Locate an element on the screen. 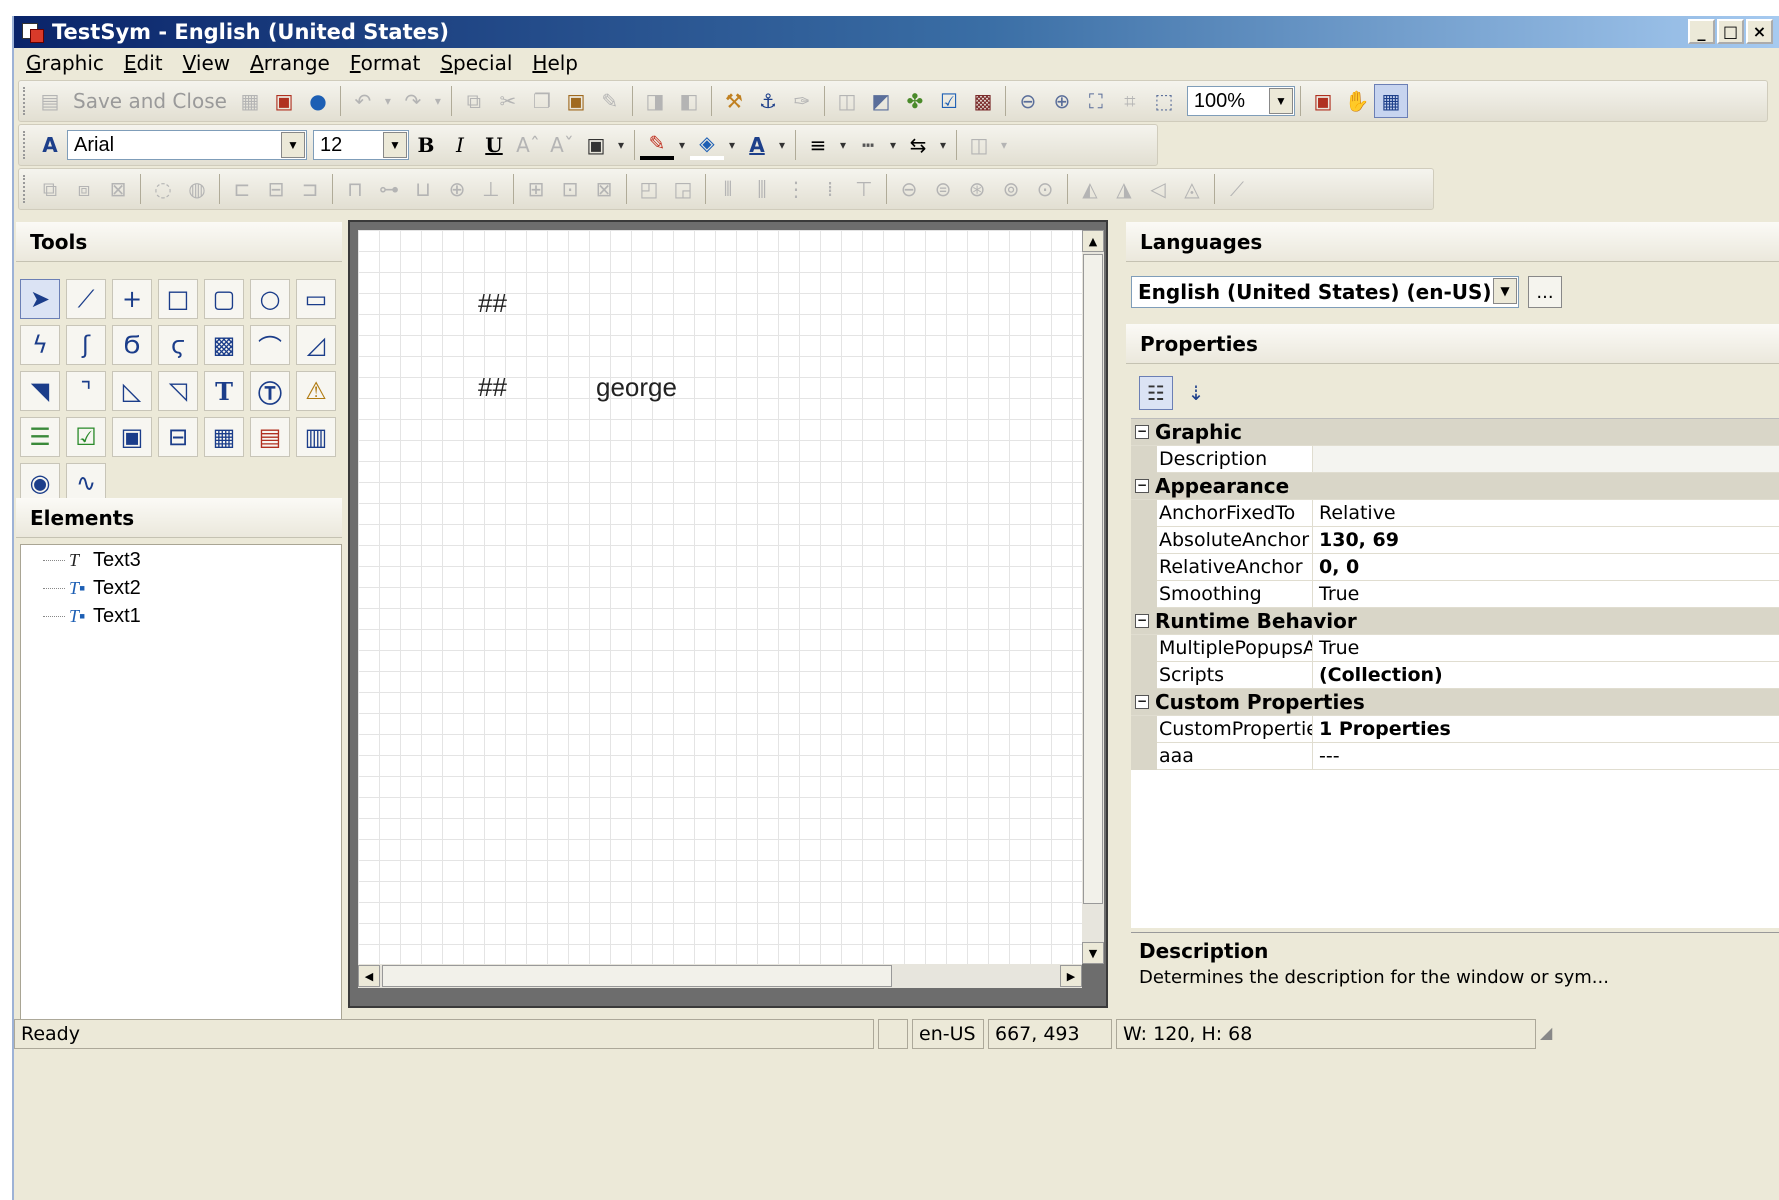  property-row-smoothing: Smoothing True is located at coordinates (1455, 594).